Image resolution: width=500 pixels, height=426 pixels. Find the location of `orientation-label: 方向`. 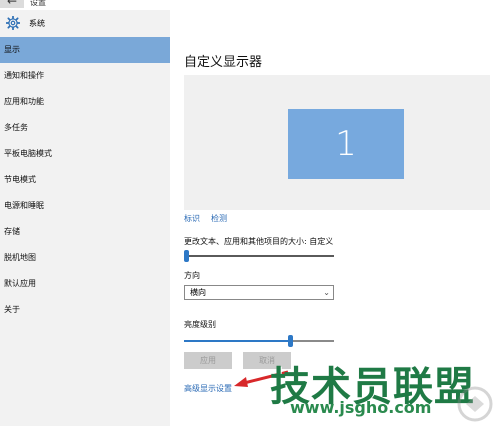

orientation-label: 方向 is located at coordinates (192, 275).